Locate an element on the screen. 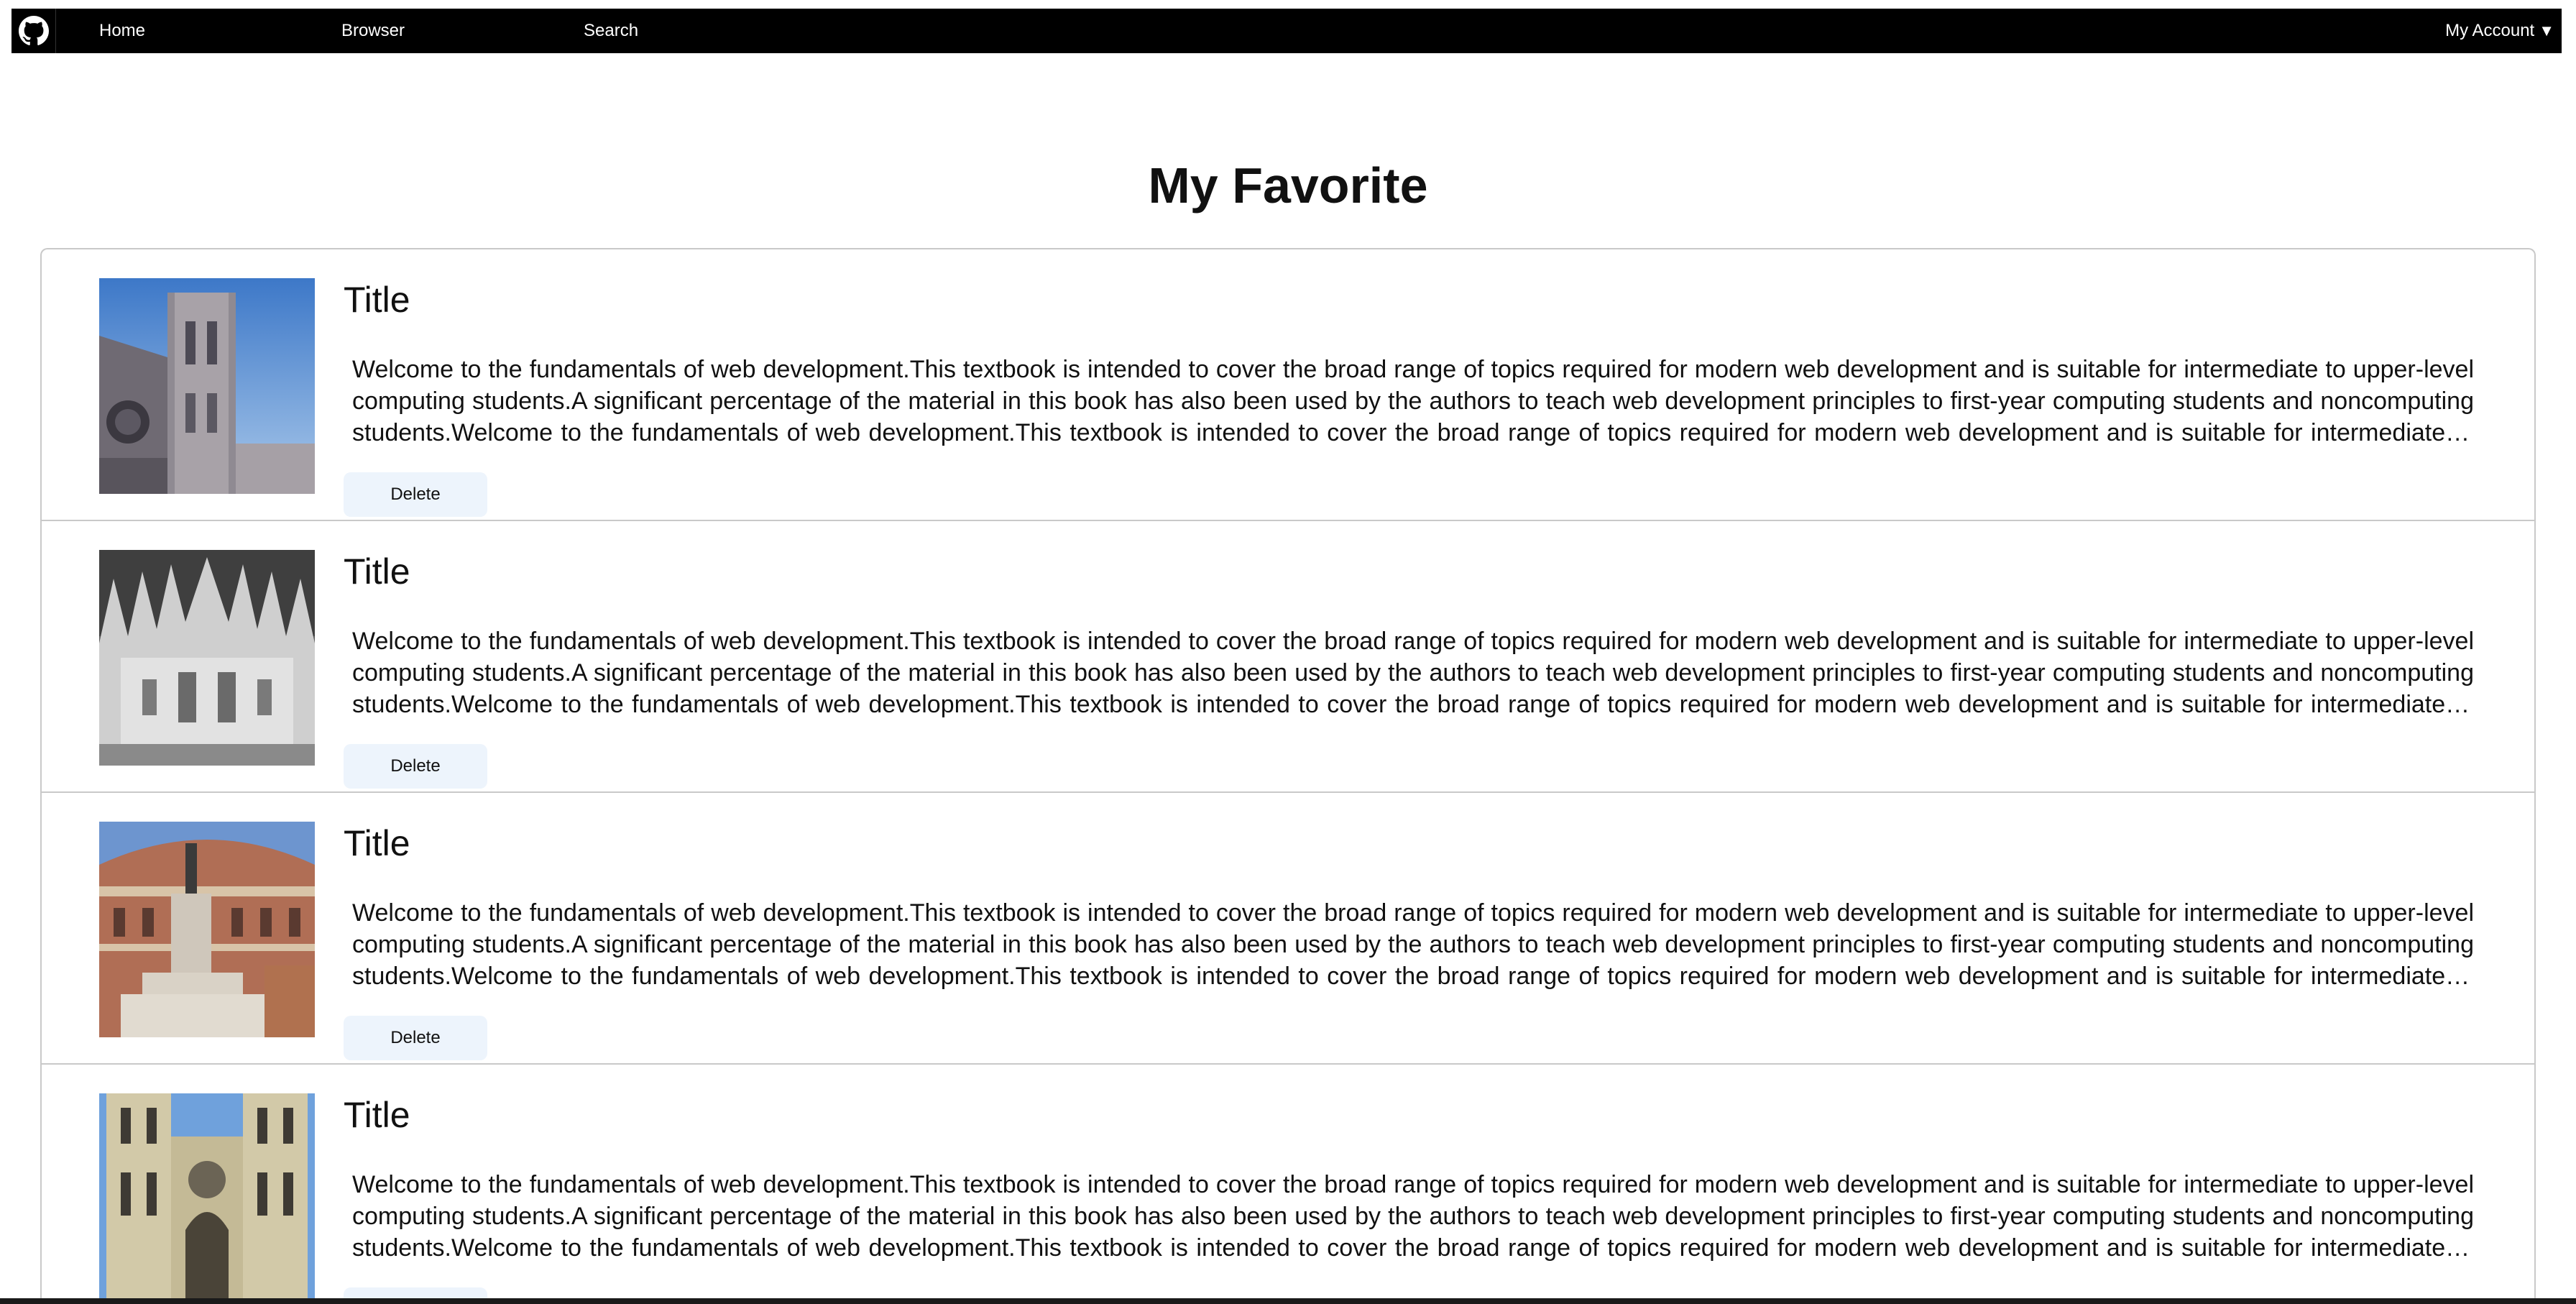 The image size is (2576, 1304). window-bottom-edge is located at coordinates (1288, 1301).